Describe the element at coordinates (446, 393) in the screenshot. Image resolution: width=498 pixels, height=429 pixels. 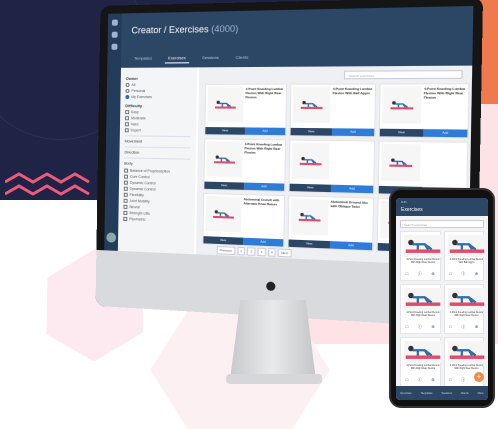
I see `mobile-nav-item: Sessions` at that location.